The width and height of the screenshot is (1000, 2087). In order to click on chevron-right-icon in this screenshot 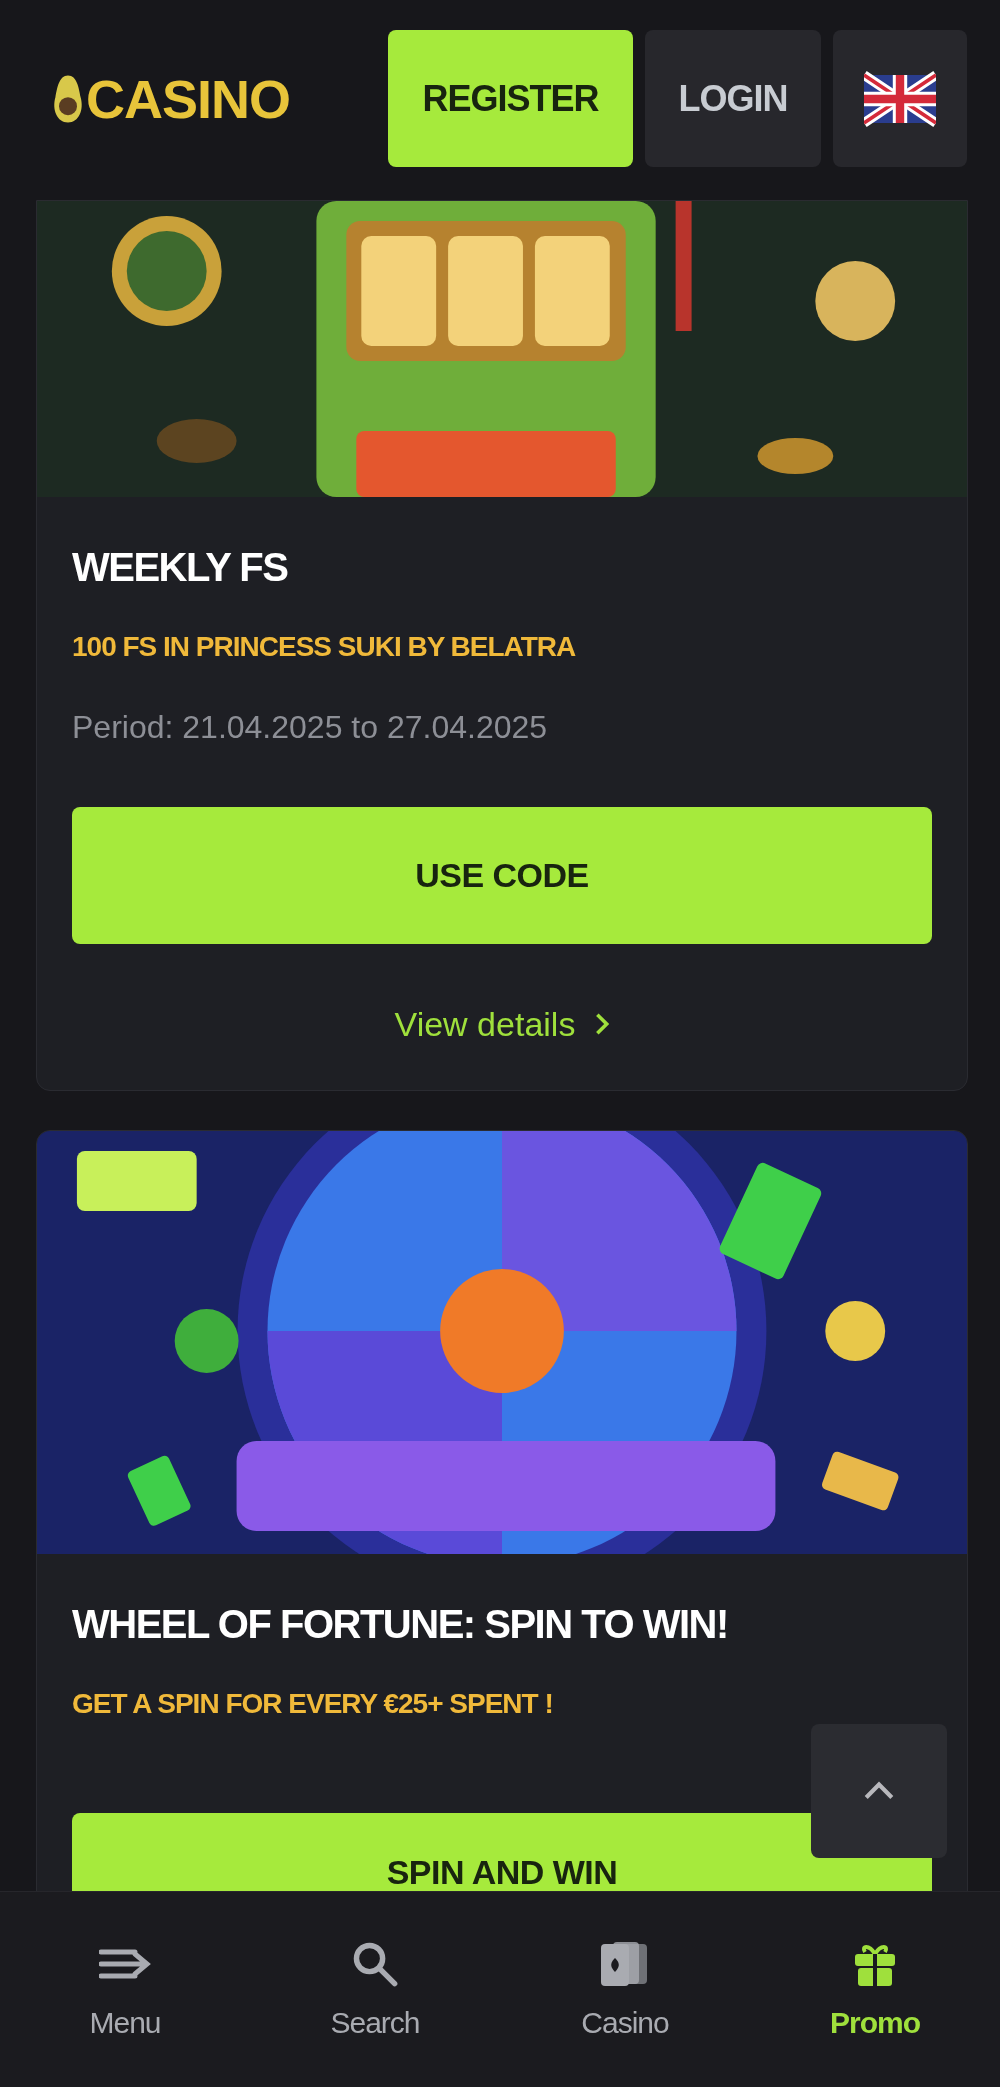, I will do `click(602, 1024)`.